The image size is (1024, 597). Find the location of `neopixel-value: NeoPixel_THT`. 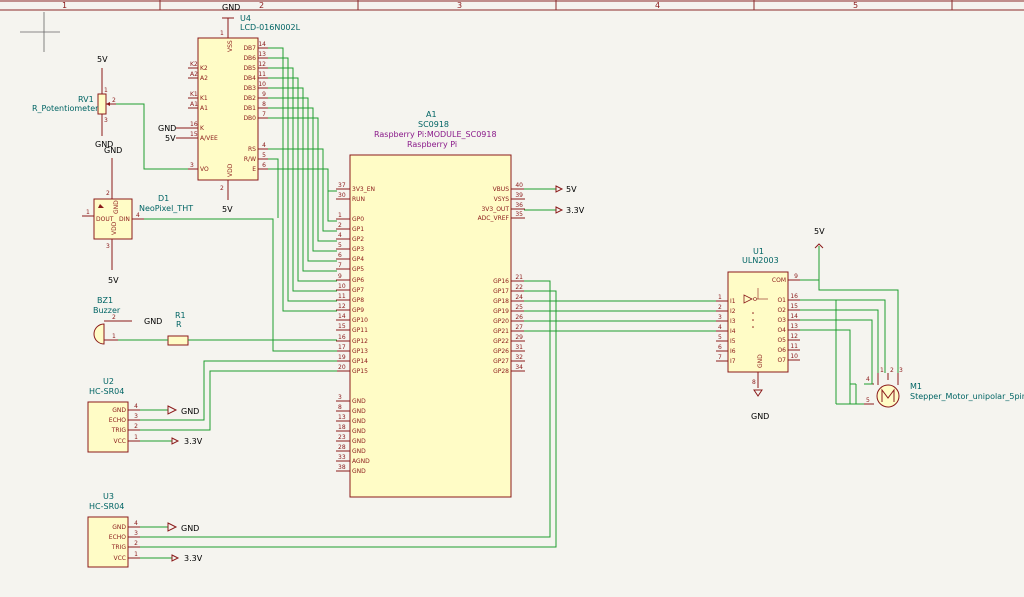

neopixel-value: NeoPixel_THT is located at coordinates (166, 208).